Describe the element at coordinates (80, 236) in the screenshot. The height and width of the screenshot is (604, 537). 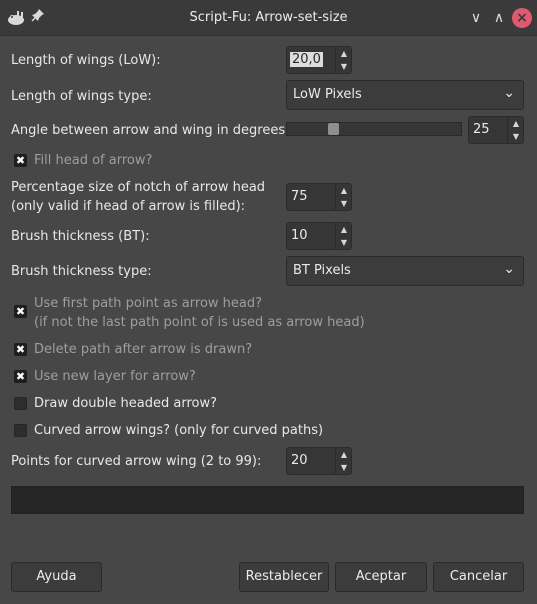
I see `bt-label: Brush thickness (BT):` at that location.